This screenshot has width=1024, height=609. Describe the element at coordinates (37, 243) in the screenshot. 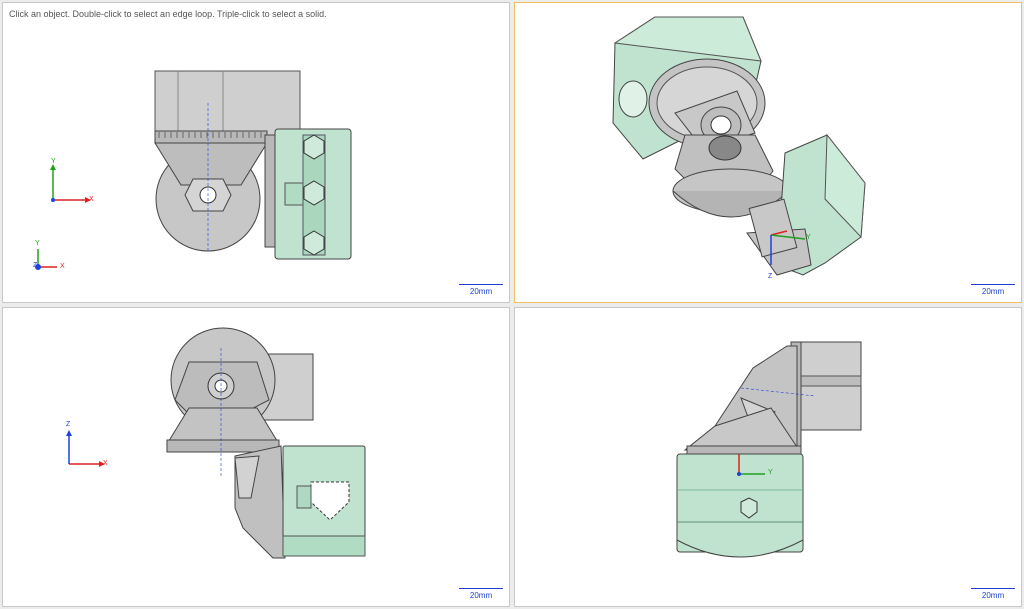

I see `small-y-label: Y` at that location.